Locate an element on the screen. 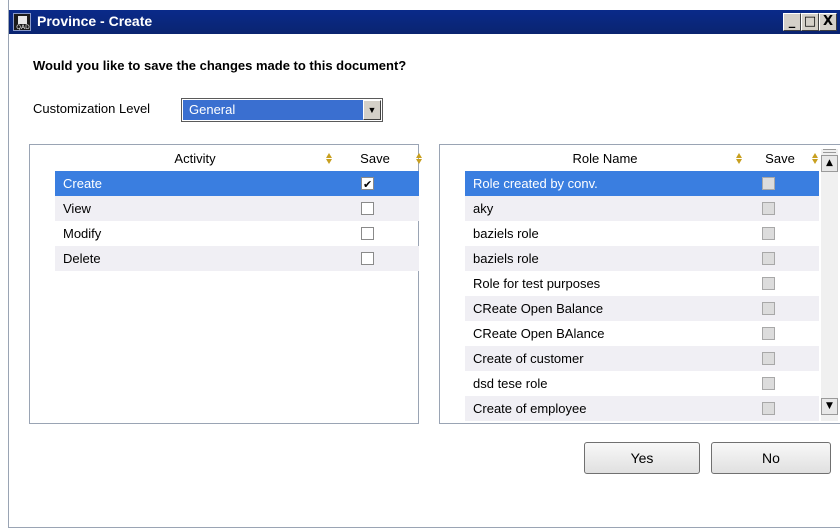  role-grid-scrollbar: ▲ ▼ is located at coordinates (829, 285).